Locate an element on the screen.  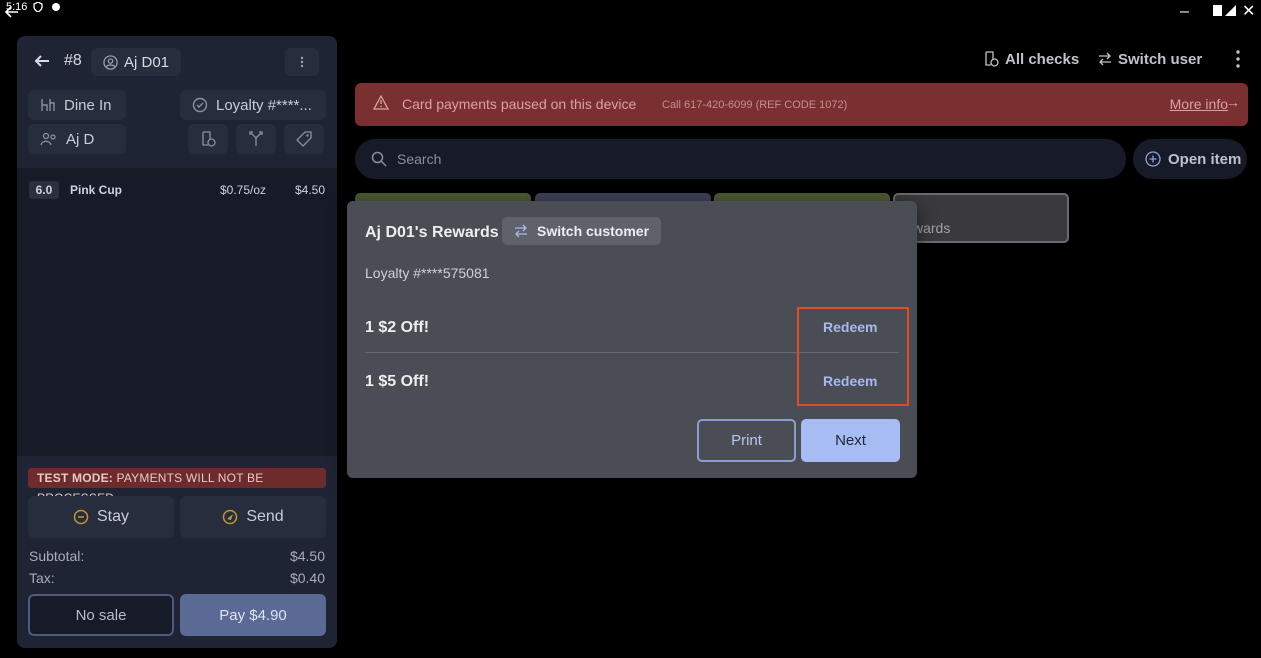
discount-button is located at coordinates (304, 139).